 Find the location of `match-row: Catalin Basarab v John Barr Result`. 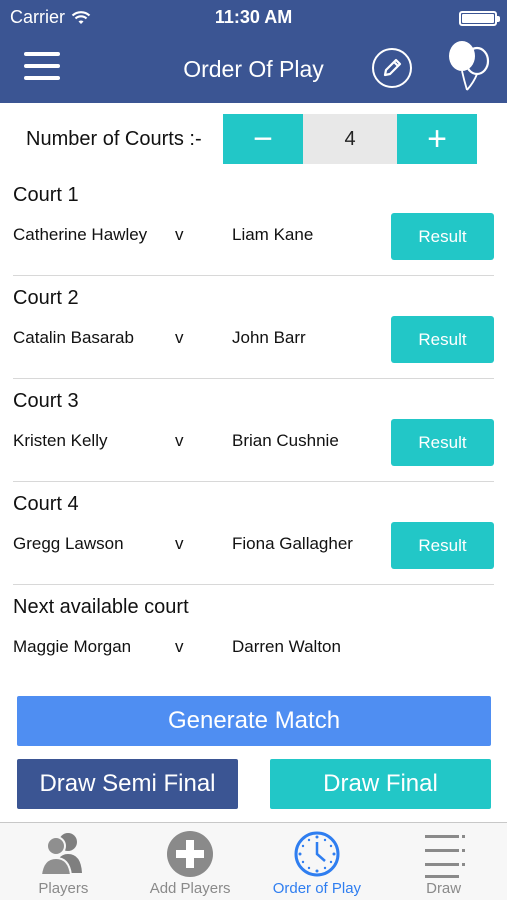

match-row: Catalin Basarab v John Barr Result is located at coordinates (253, 339).